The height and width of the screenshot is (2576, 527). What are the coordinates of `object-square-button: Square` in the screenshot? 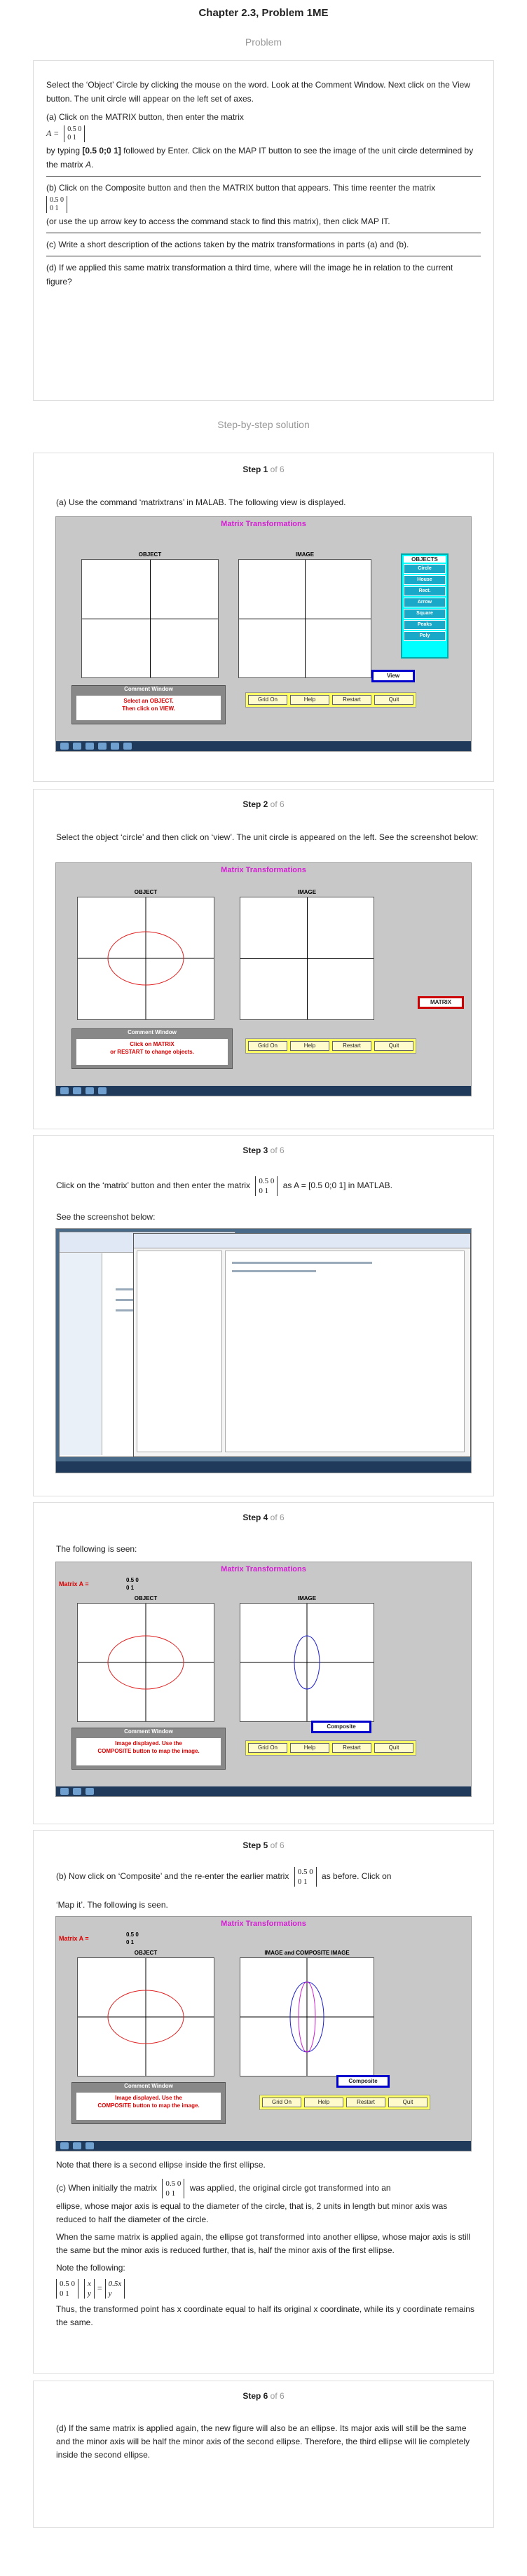 It's located at (425, 614).